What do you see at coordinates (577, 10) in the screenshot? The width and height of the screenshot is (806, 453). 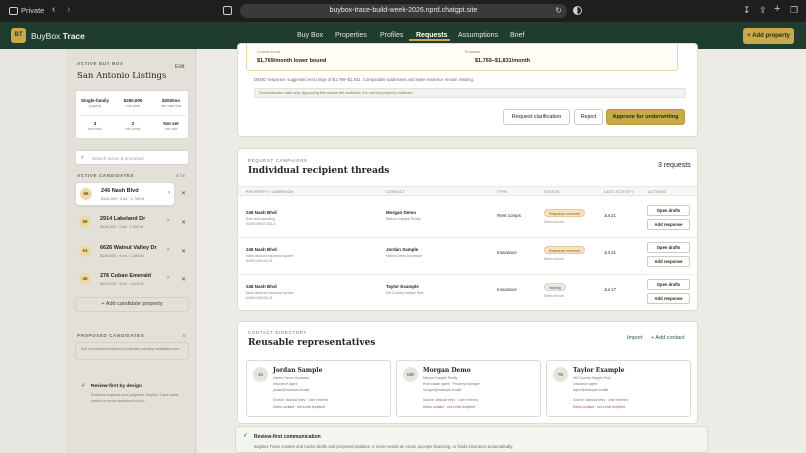 I see `appearance-icon` at bounding box center [577, 10].